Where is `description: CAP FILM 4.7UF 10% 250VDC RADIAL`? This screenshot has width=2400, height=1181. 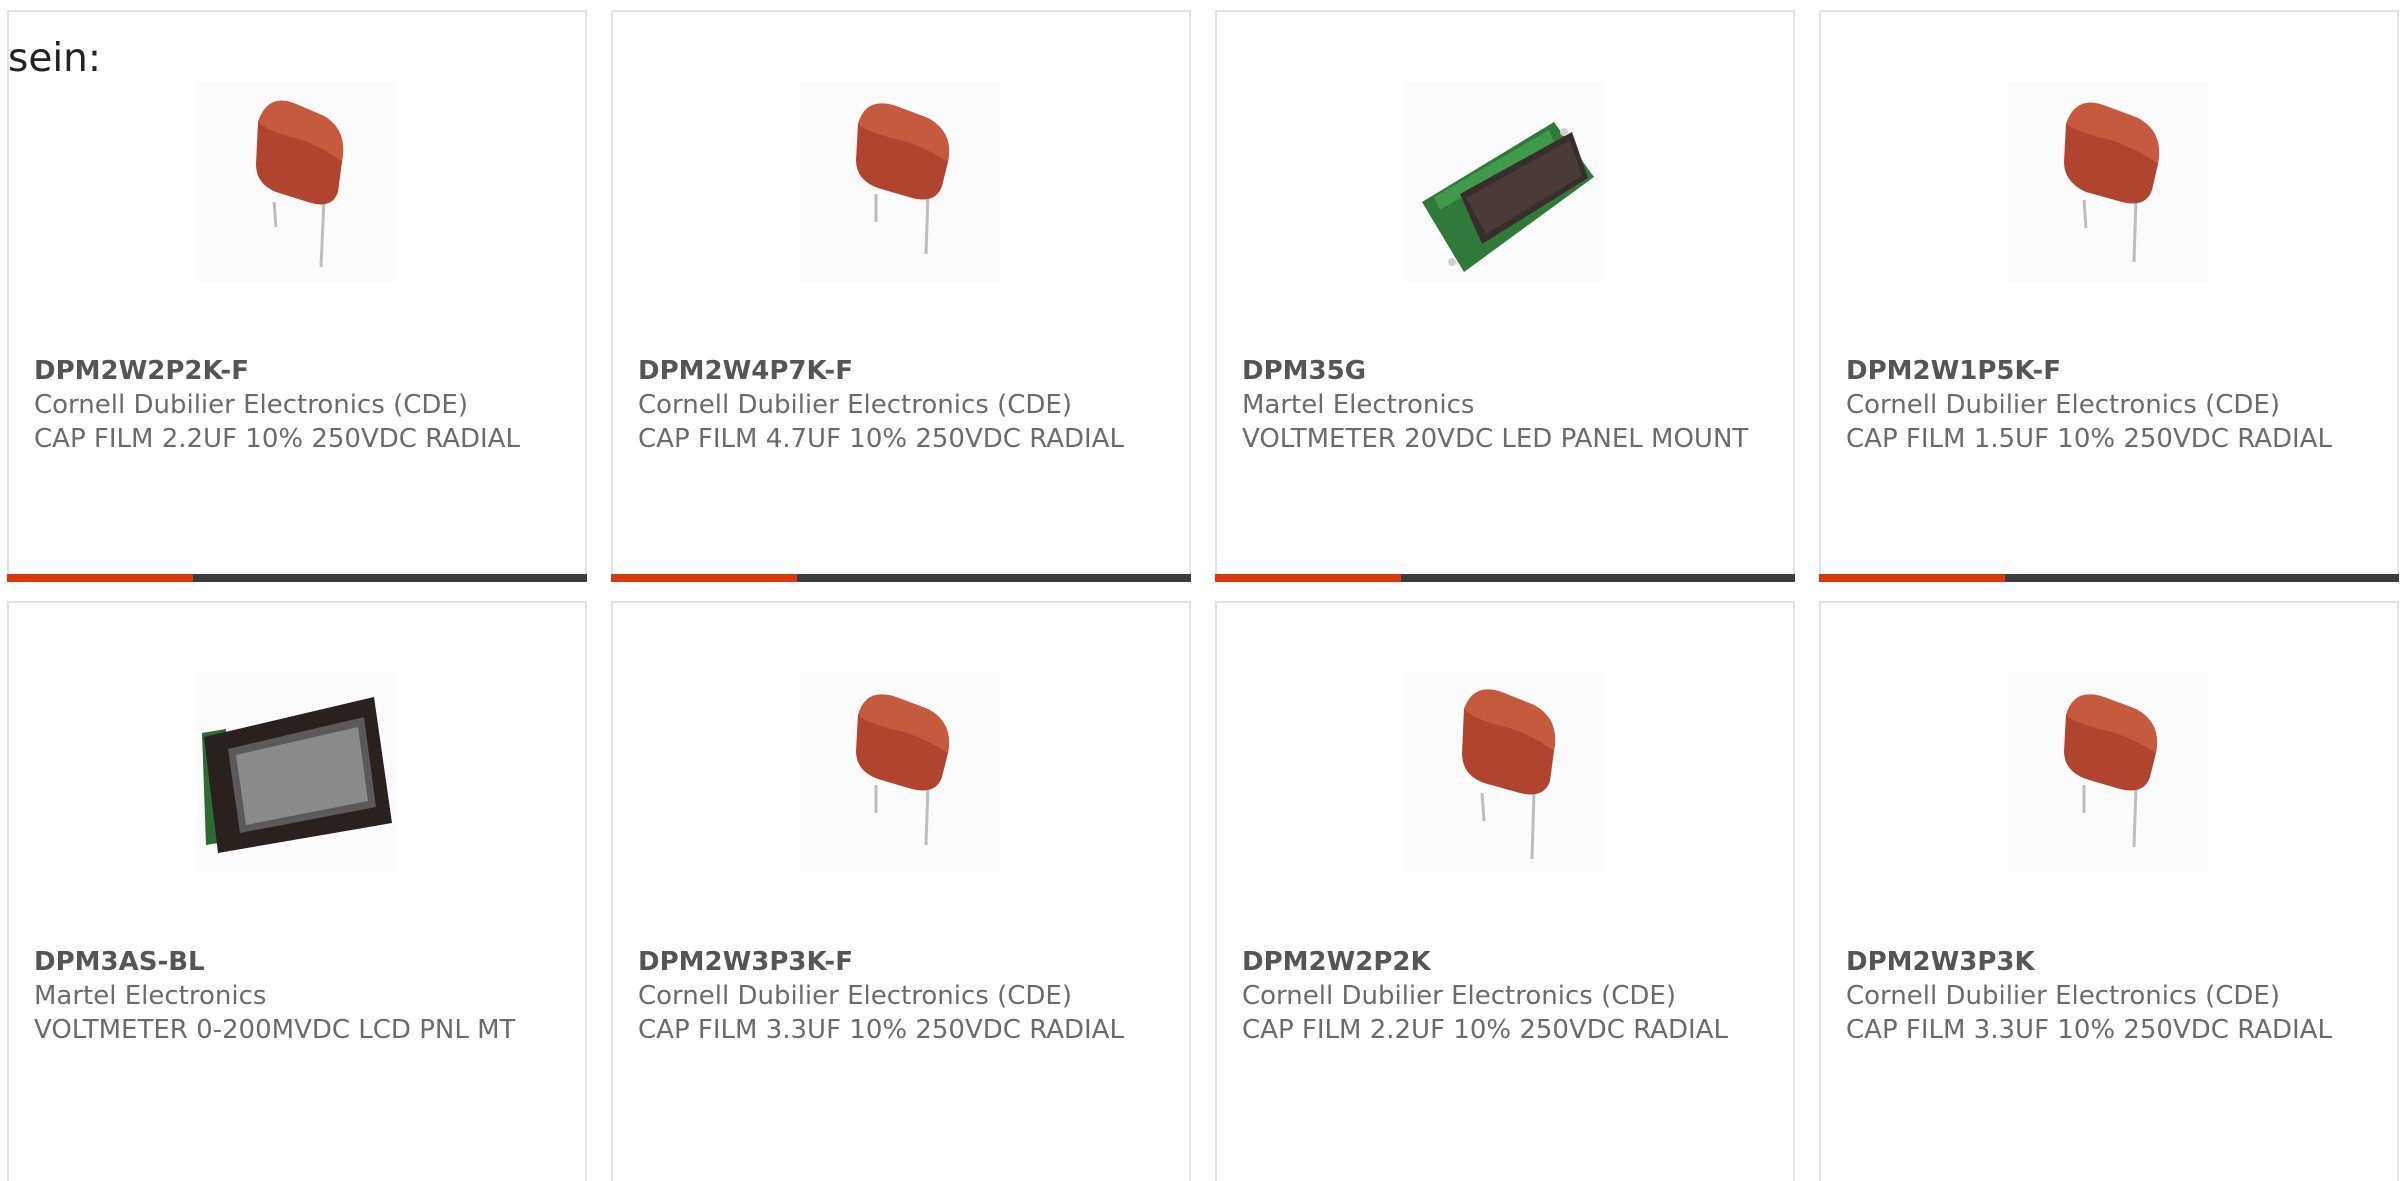
description: CAP FILM 4.7UF 10% 250VDC RADIAL is located at coordinates (881, 439).